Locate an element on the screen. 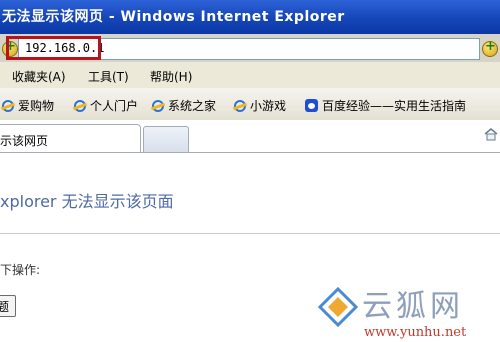 Image resolution: width=500 pixels, height=342 pixels. tab-current-page: 示该网页 is located at coordinates (70, 139).